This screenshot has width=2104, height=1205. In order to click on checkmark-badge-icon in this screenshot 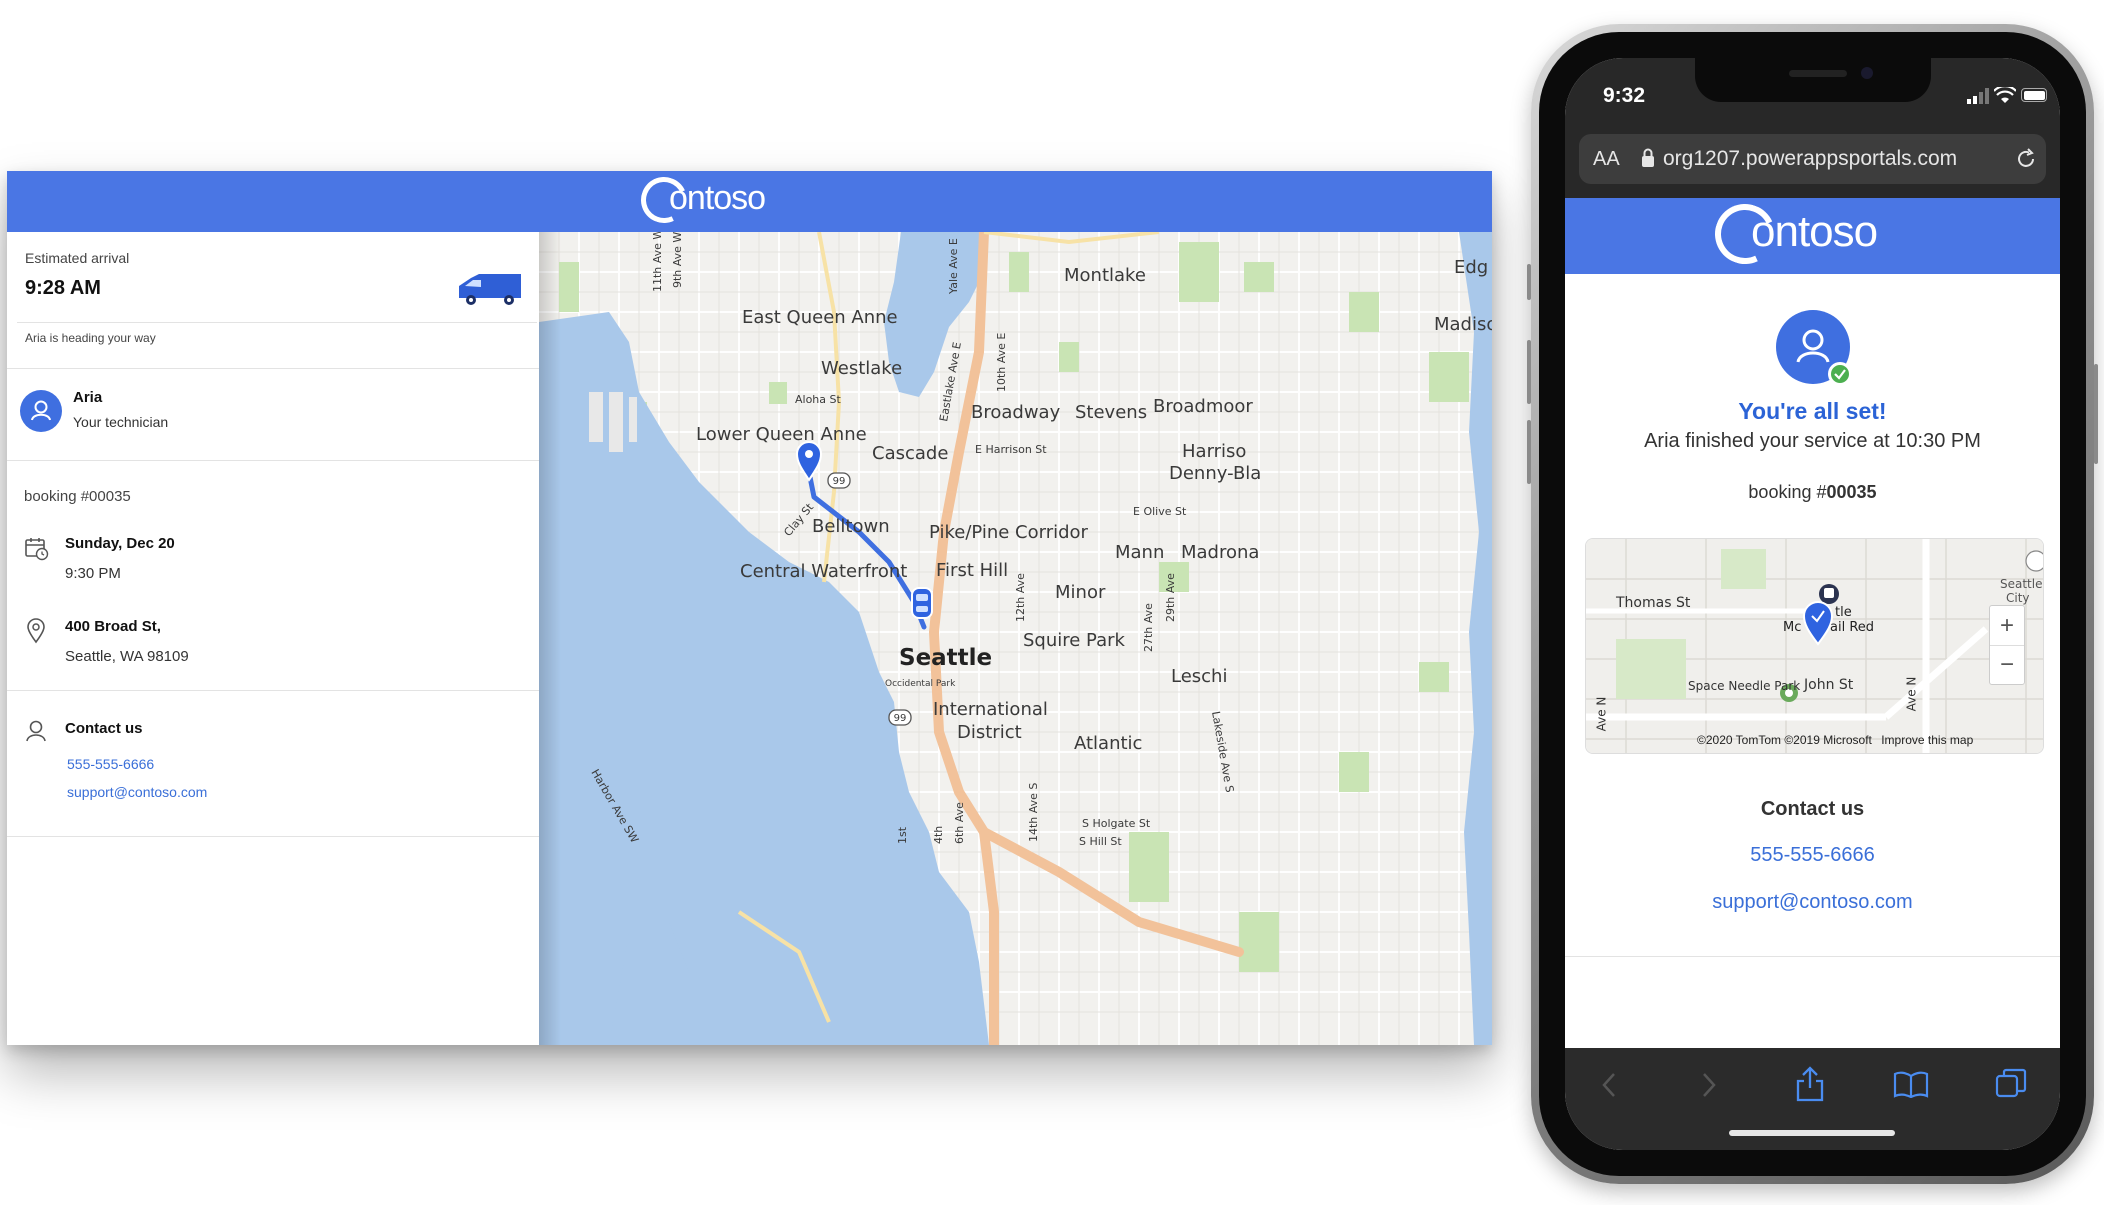, I will do `click(1840, 374)`.